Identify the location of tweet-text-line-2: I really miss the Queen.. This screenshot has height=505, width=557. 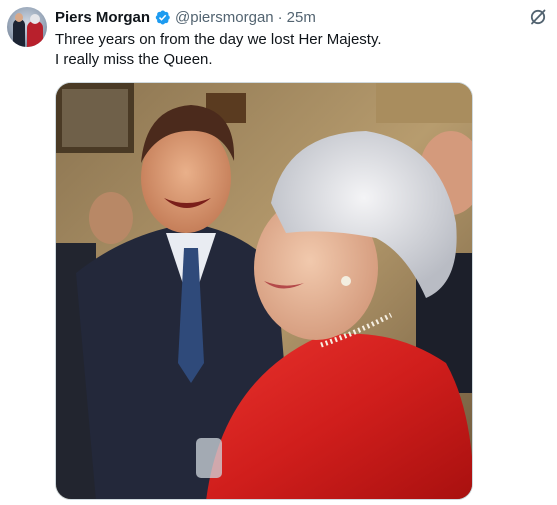
(134, 59).